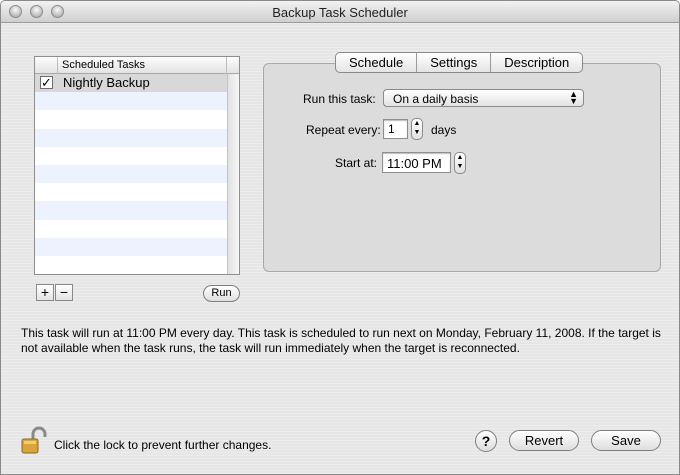 This screenshot has width=680, height=475. Describe the element at coordinates (46, 82) in the screenshot. I see `task-enabled-checkbox: ✓` at that location.